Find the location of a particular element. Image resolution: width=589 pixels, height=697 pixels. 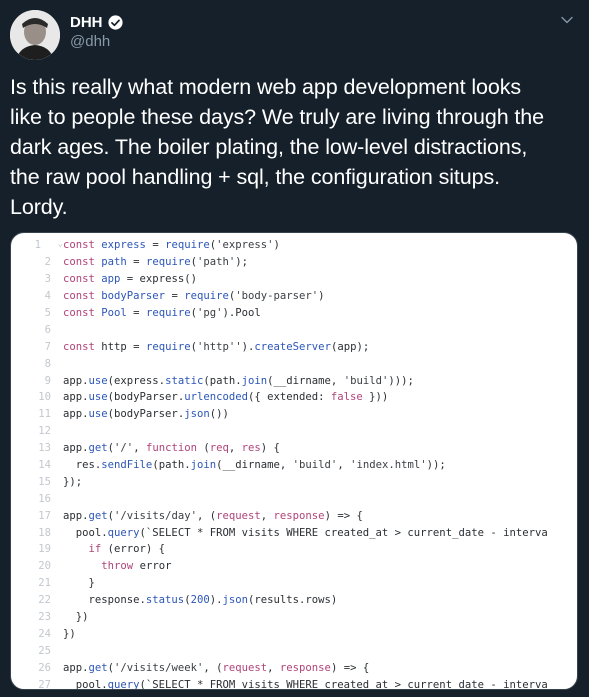

line-number: 23 is located at coordinates (44, 617).